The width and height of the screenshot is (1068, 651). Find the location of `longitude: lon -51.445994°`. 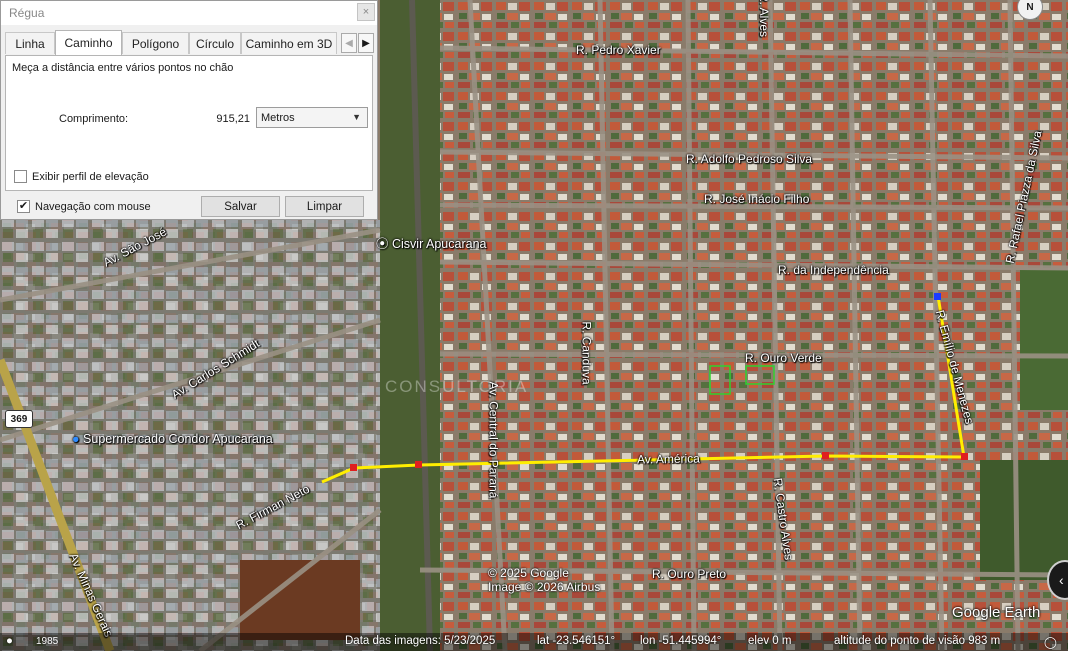

longitude: lon -51.445994° is located at coordinates (681, 641).